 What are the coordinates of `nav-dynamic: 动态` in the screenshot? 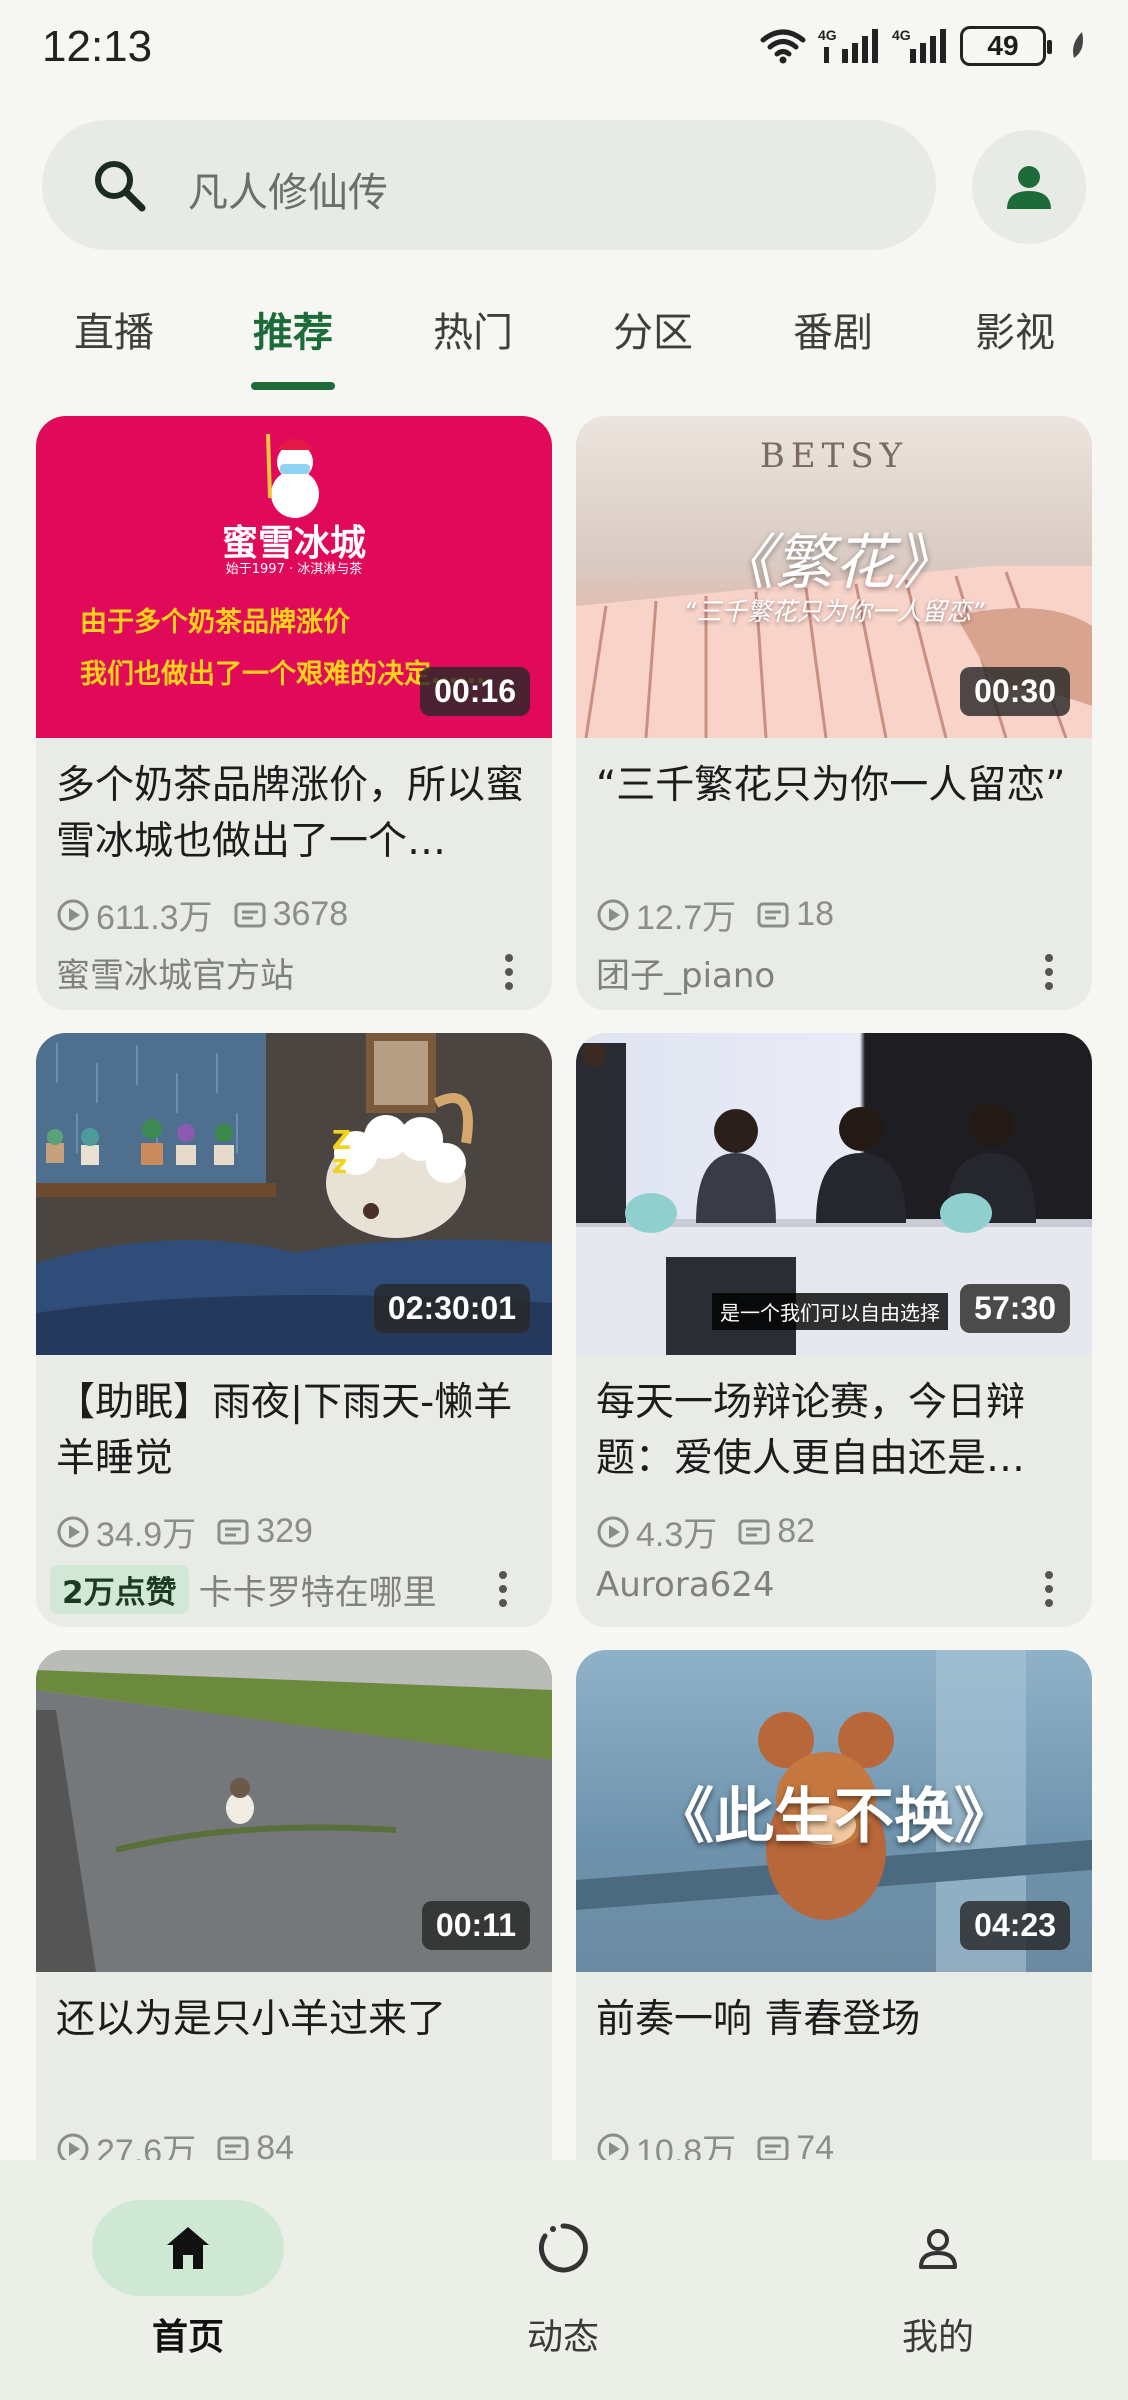 It's located at (563, 2280).